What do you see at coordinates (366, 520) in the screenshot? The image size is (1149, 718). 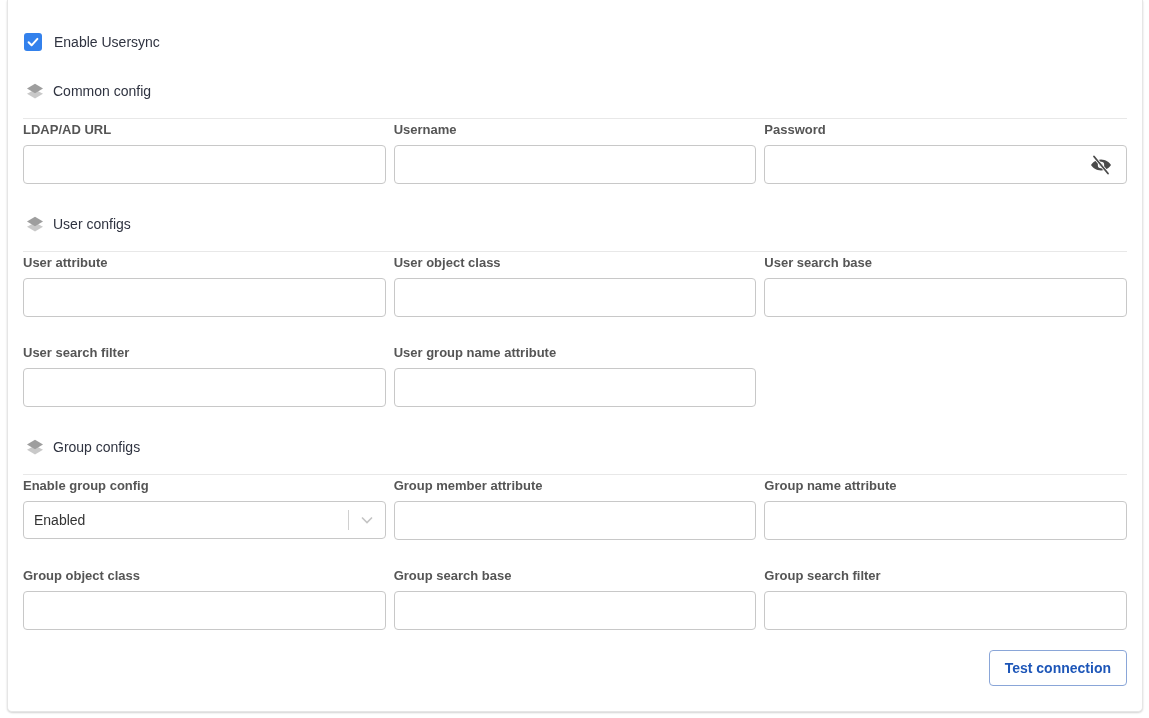 I see `chevron-down-icon` at bounding box center [366, 520].